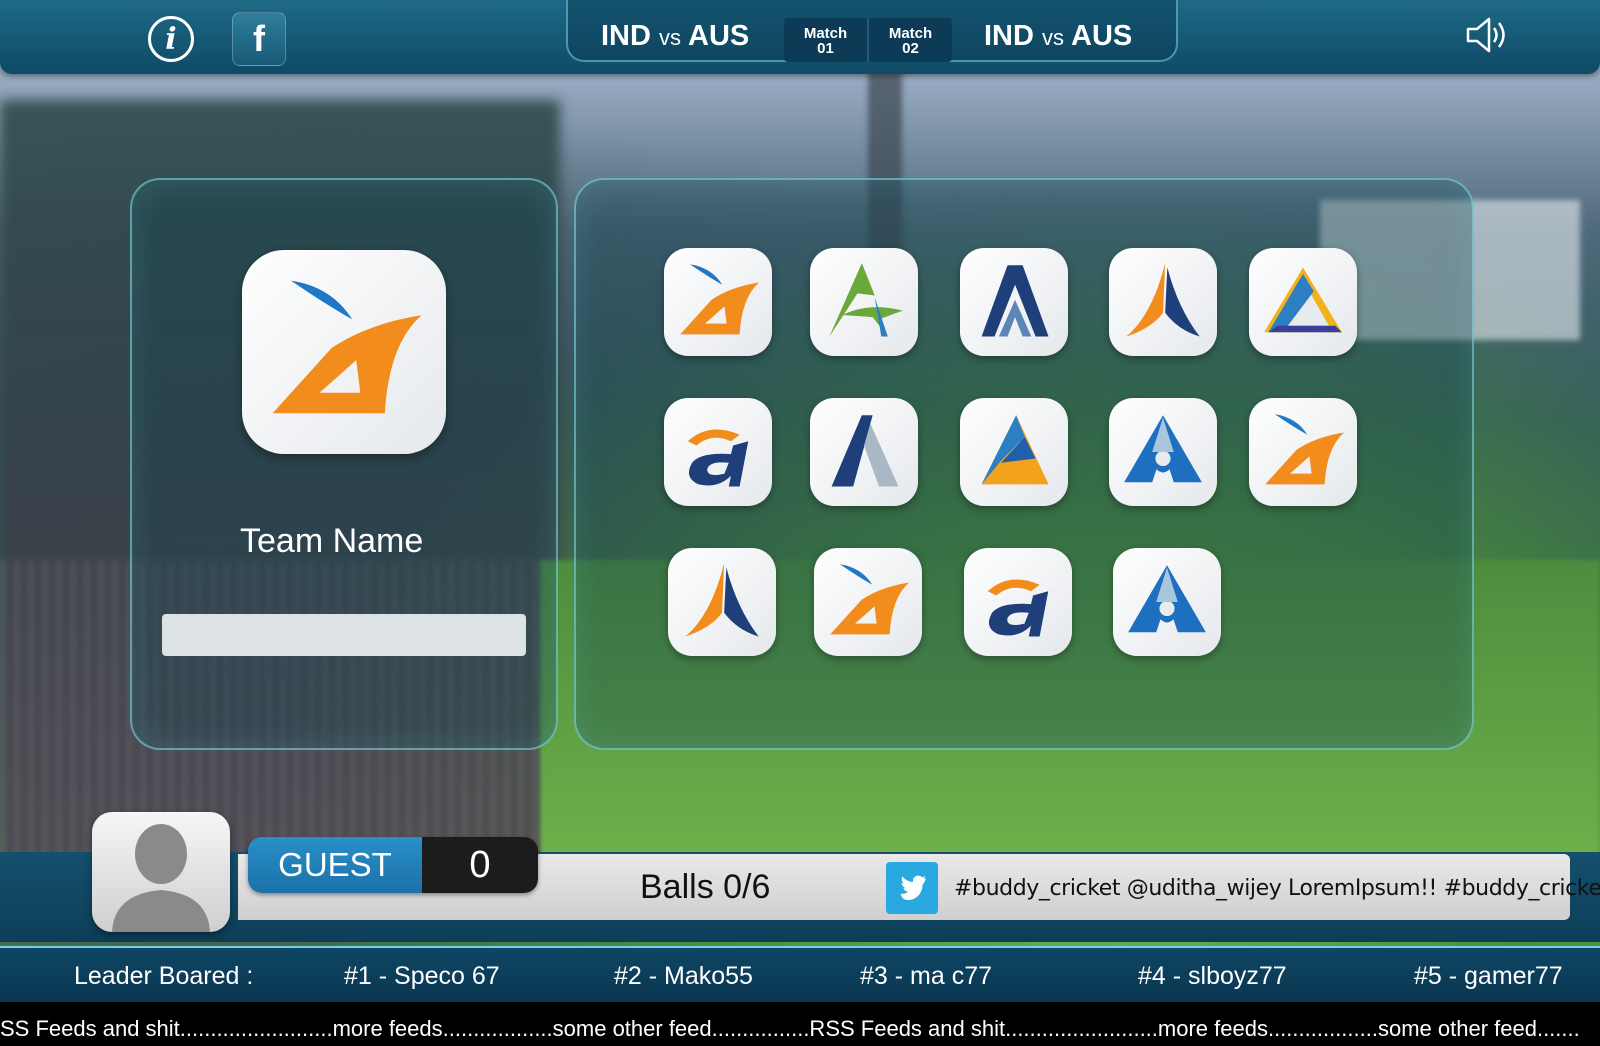 The image size is (1600, 1046). I want to click on selected-team-logo, so click(344, 352).